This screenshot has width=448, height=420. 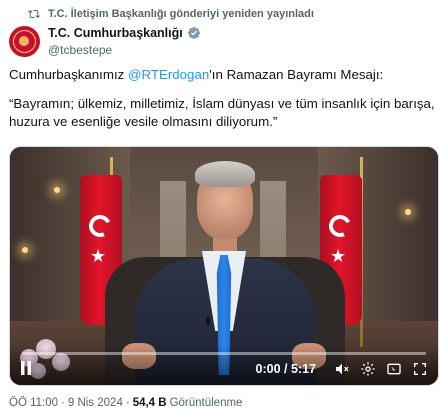 I want to click on avatar, so click(x=24, y=41).